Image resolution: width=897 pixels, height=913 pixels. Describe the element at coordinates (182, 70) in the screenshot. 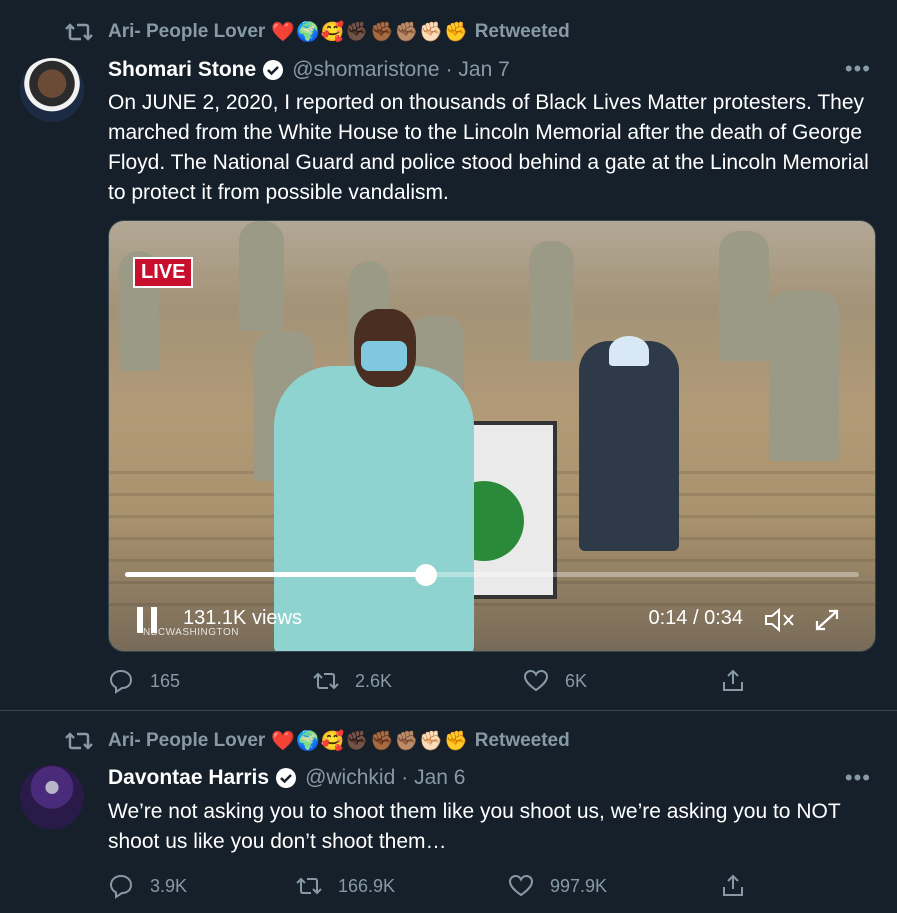

I see `author-name: Shomari Stone` at that location.